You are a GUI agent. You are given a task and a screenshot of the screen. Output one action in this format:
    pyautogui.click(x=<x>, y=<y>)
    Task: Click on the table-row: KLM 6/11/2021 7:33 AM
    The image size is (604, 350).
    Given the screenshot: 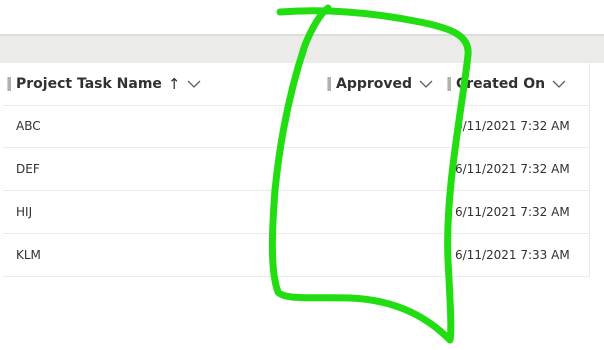 What is the action you would take?
    pyautogui.click(x=296, y=255)
    